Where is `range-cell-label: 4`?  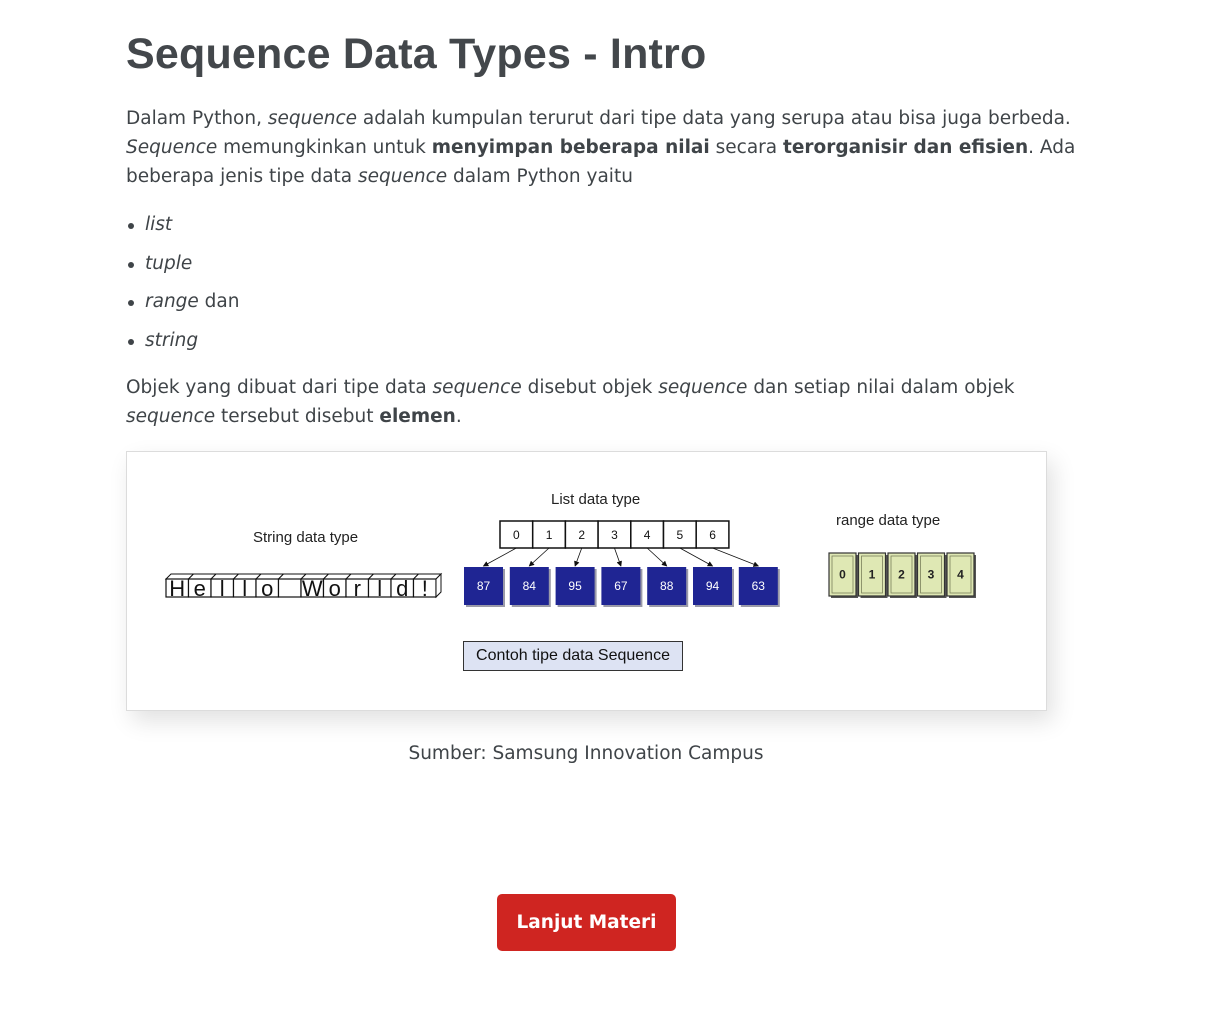 range-cell-label: 4 is located at coordinates (960, 575).